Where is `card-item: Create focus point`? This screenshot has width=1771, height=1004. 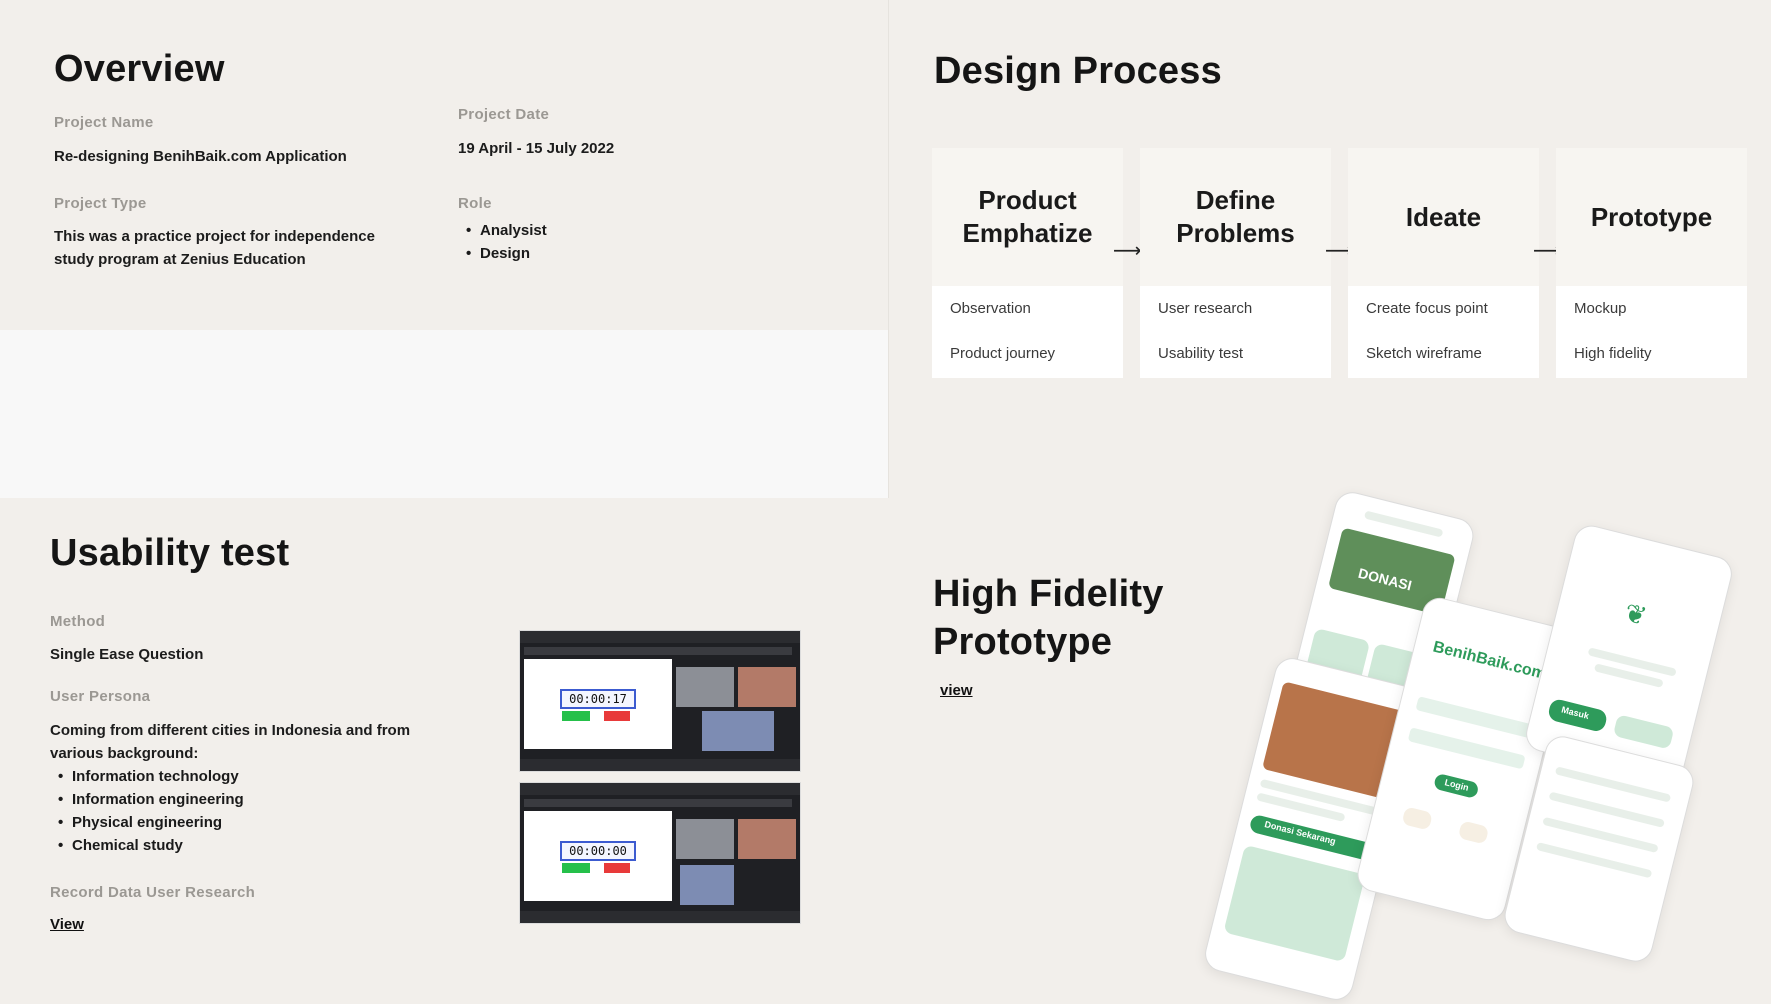 card-item: Create focus point is located at coordinates (1427, 308).